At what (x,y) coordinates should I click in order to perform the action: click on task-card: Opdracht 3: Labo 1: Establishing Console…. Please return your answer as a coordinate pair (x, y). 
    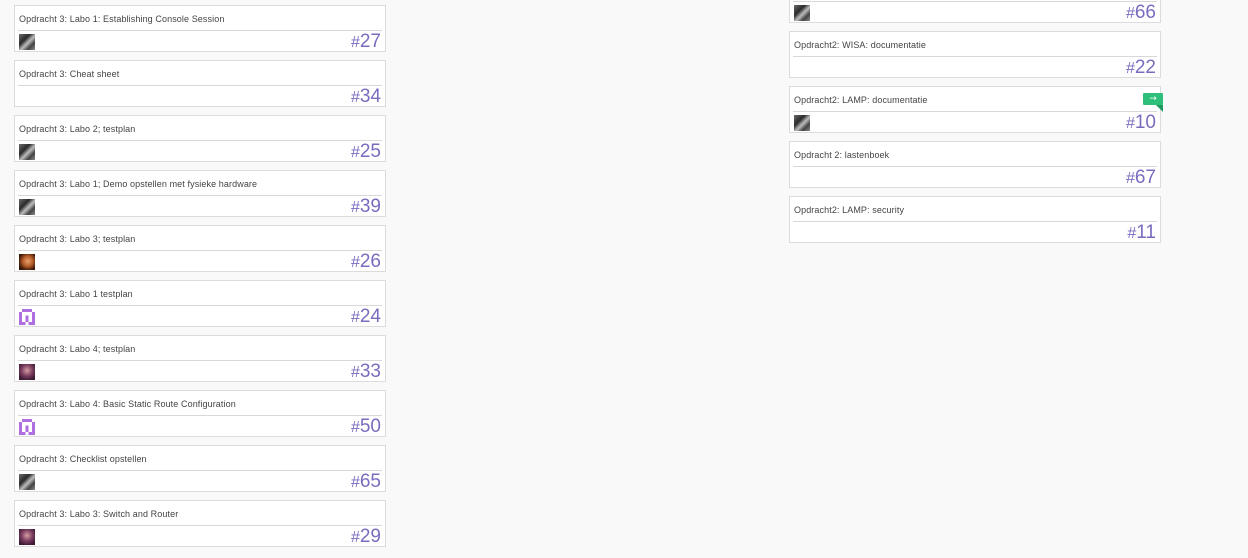
    Looking at the image, I should click on (200, 28).